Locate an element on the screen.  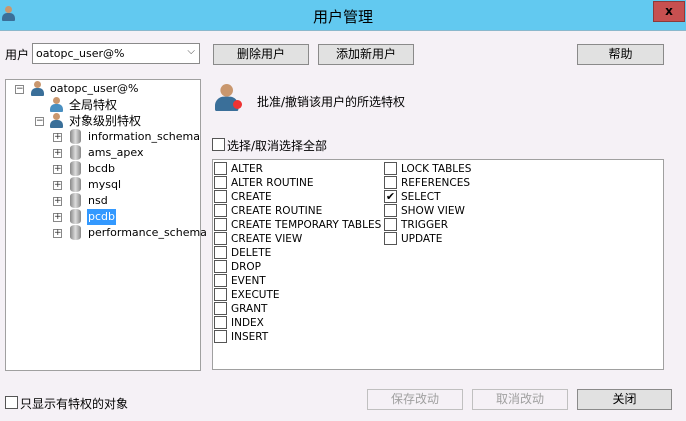
tree-database: bcdb is located at coordinates (101, 169).